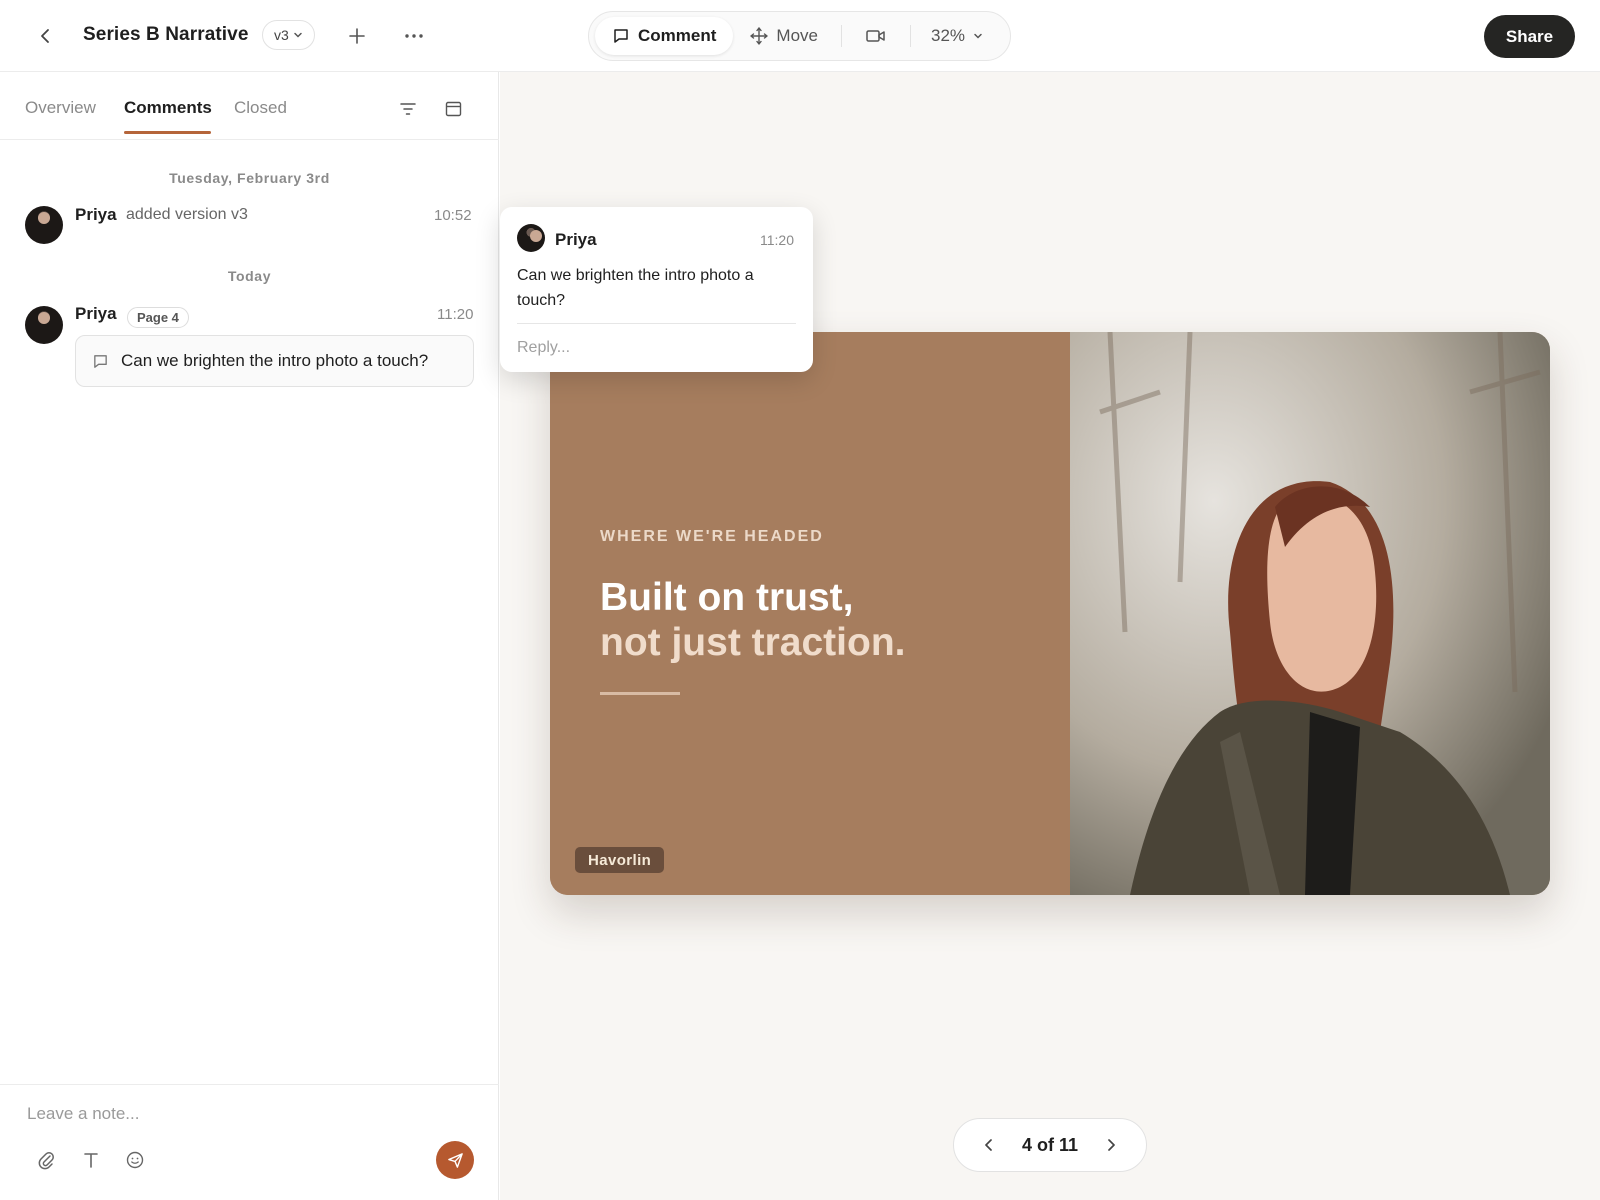 Image resolution: width=1600 pixels, height=1200 pixels. I want to click on activity-text: added version v3, so click(187, 214).